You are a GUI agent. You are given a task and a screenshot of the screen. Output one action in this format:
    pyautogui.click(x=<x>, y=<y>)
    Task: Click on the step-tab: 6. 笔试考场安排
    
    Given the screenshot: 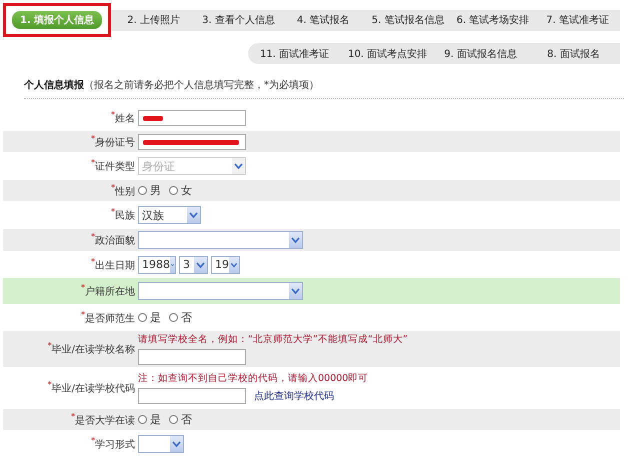 What is the action you would take?
    pyautogui.click(x=493, y=20)
    